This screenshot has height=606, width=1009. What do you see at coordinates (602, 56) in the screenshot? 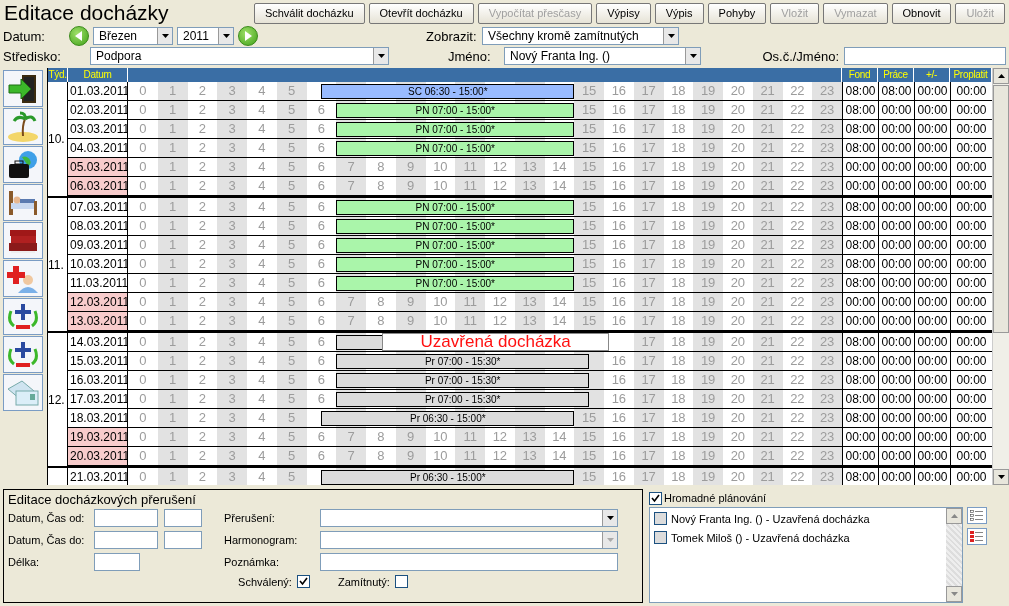
I see `name-select: Nový Franta Ing. ()` at bounding box center [602, 56].